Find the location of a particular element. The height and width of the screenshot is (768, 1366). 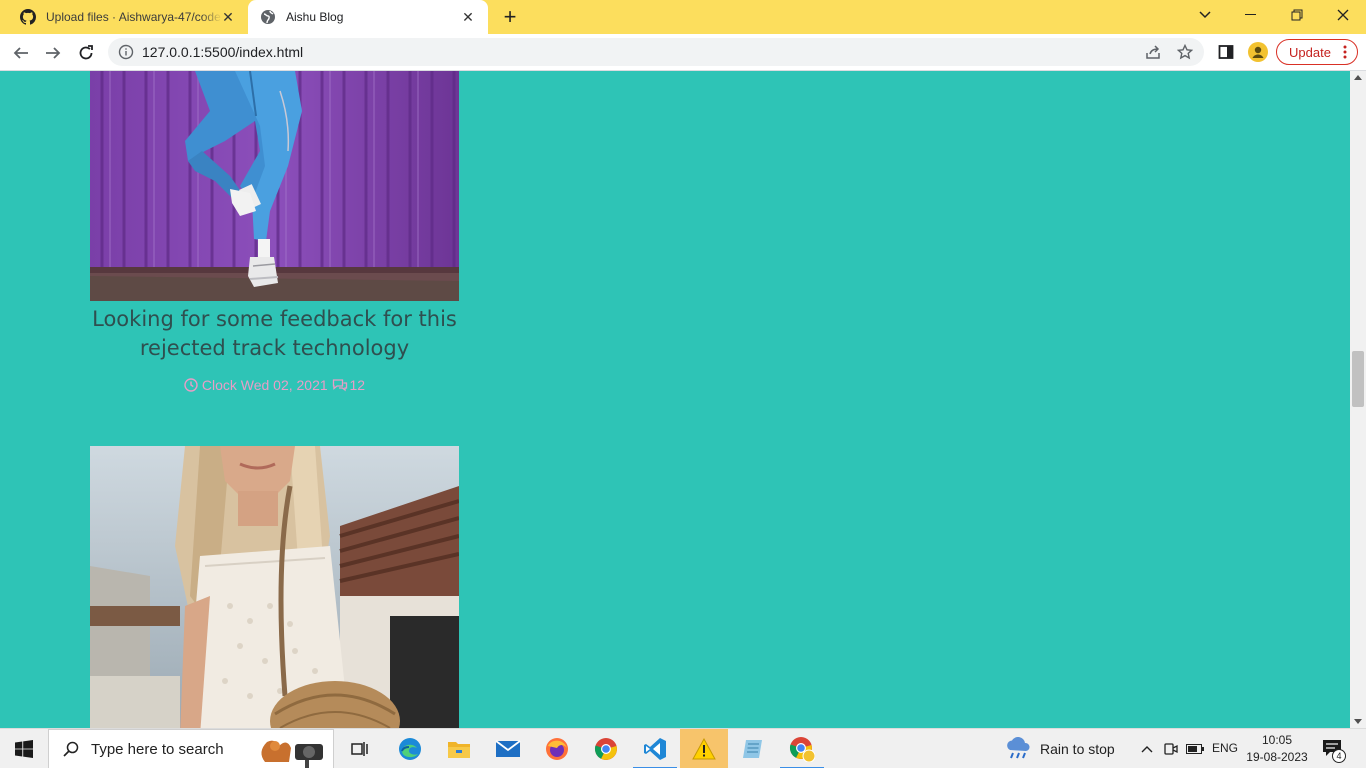

minimize-icon is located at coordinates (1251, 15).